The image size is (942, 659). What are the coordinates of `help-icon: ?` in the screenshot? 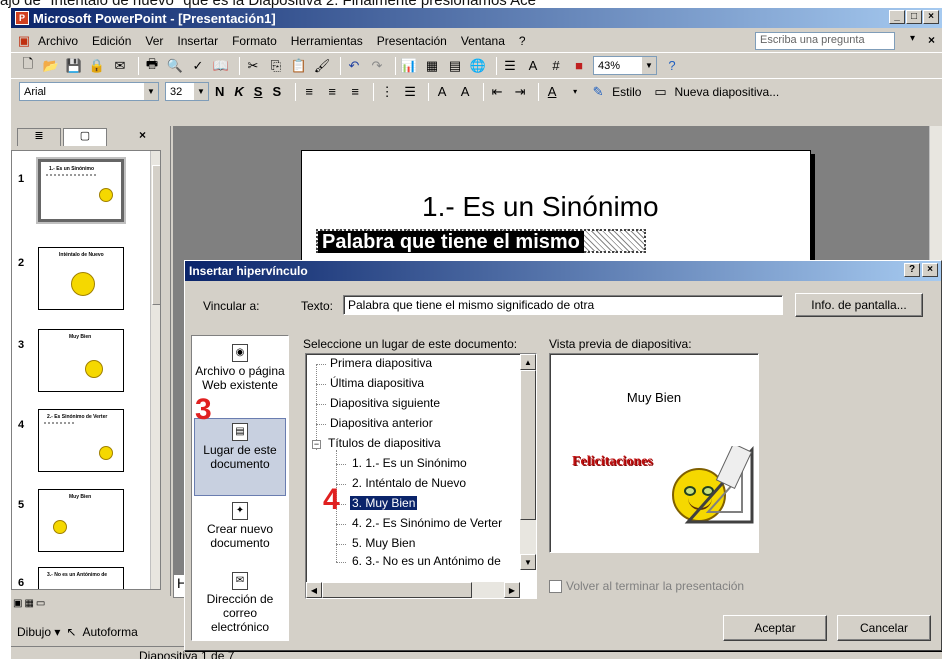 It's located at (672, 66).